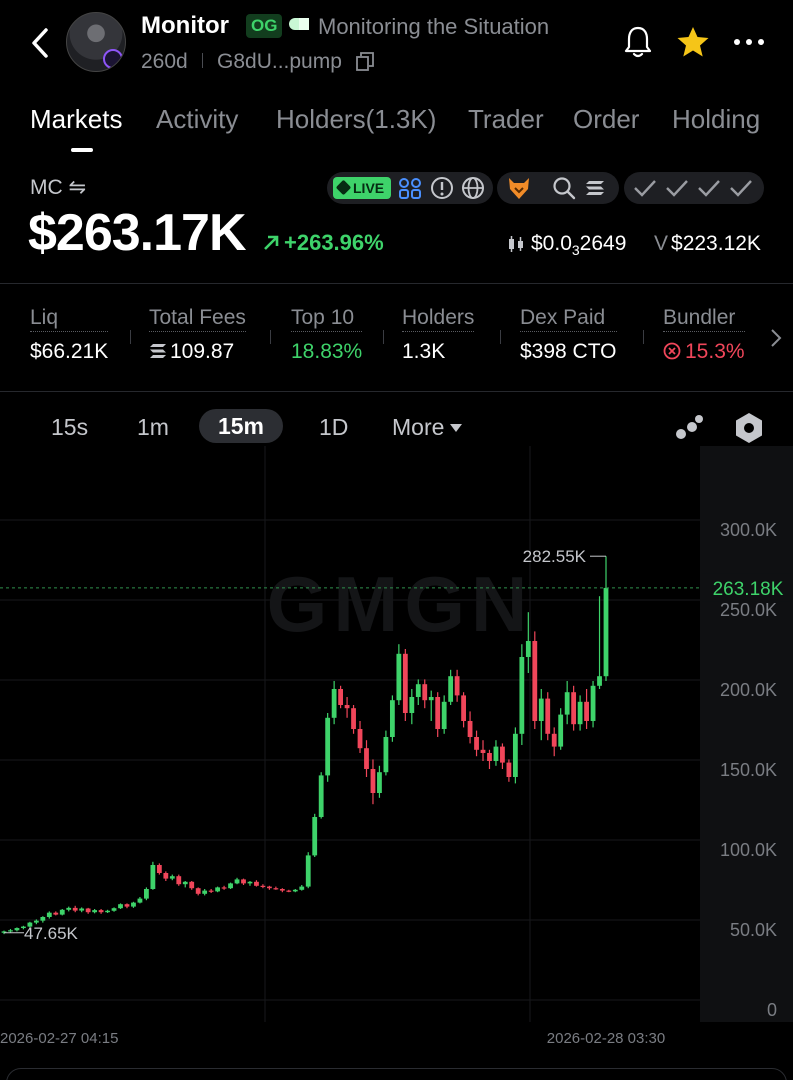 The image size is (793, 1080). What do you see at coordinates (58, 187) in the screenshot?
I see `market-cap-label: MC ⇋` at bounding box center [58, 187].